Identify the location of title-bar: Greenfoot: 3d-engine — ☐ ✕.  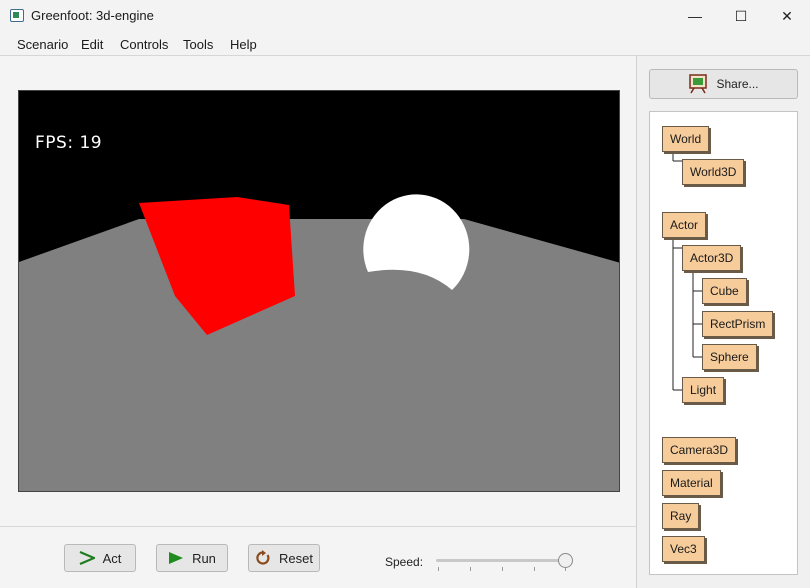
(405, 16).